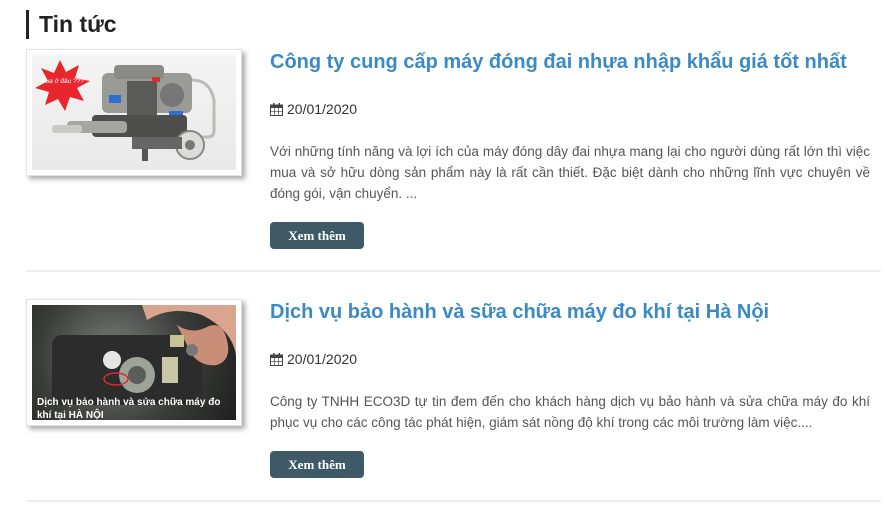  What do you see at coordinates (70, 414) in the screenshot?
I see `image-caption-line2: khí tại HÀ NỘI` at bounding box center [70, 414].